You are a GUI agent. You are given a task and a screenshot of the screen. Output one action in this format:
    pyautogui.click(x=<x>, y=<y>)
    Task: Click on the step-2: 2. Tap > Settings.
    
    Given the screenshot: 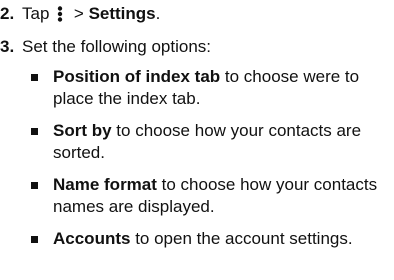 What is the action you would take?
    pyautogui.click(x=80, y=14)
    